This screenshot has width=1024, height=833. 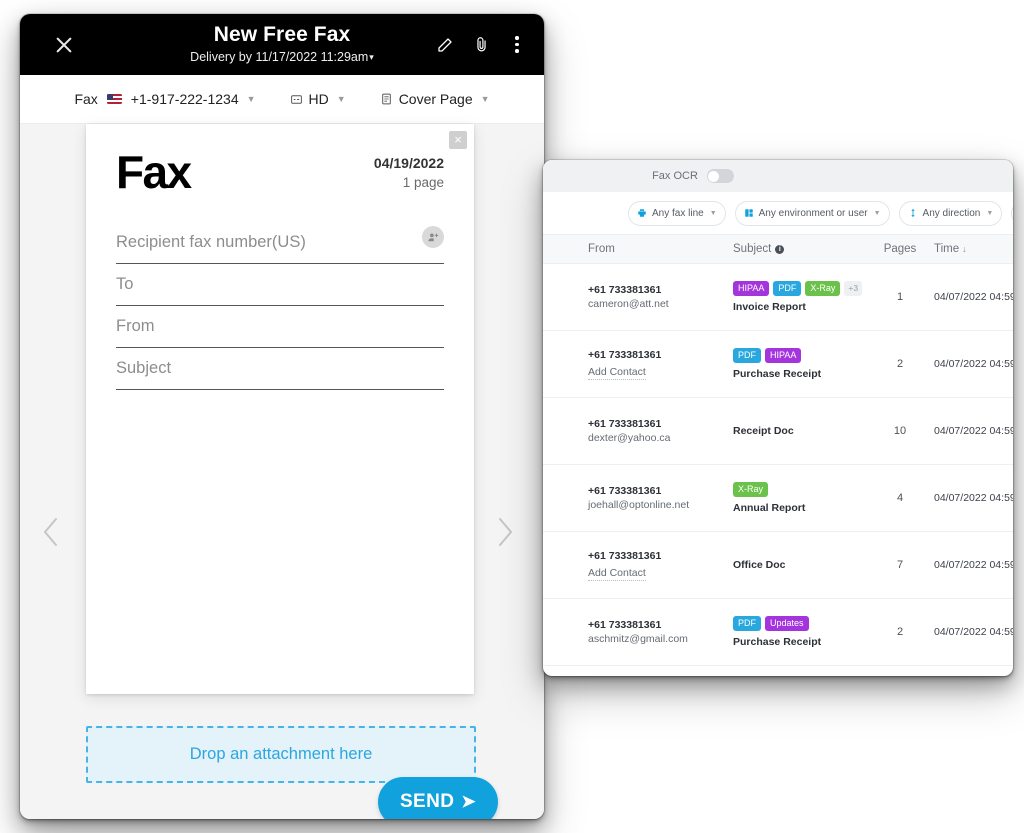 I want to click on close-icon, so click(x=64, y=45).